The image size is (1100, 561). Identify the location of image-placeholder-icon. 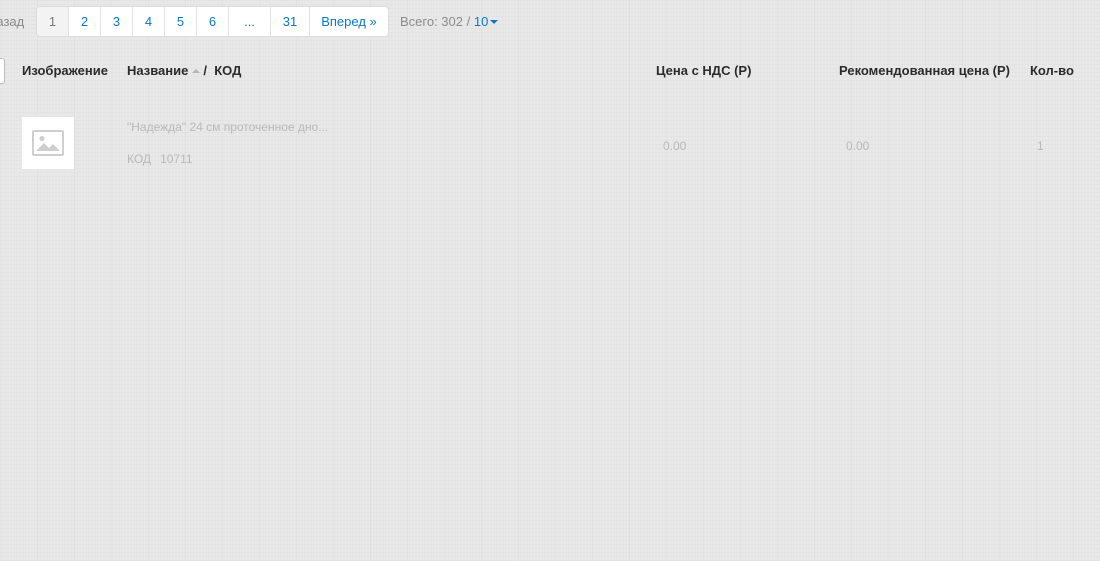
(48, 143).